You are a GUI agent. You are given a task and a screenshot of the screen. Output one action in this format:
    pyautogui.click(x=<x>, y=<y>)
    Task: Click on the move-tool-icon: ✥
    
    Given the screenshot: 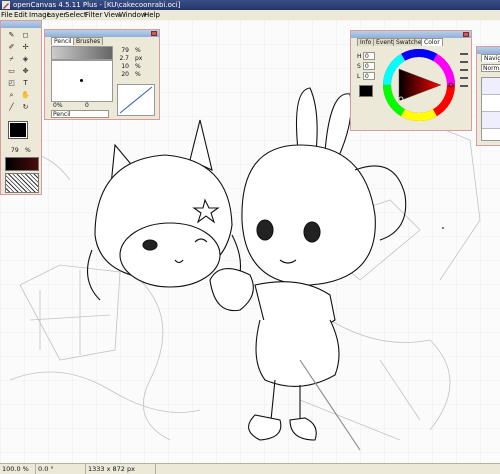 What is the action you would take?
    pyautogui.click(x=25, y=71)
    